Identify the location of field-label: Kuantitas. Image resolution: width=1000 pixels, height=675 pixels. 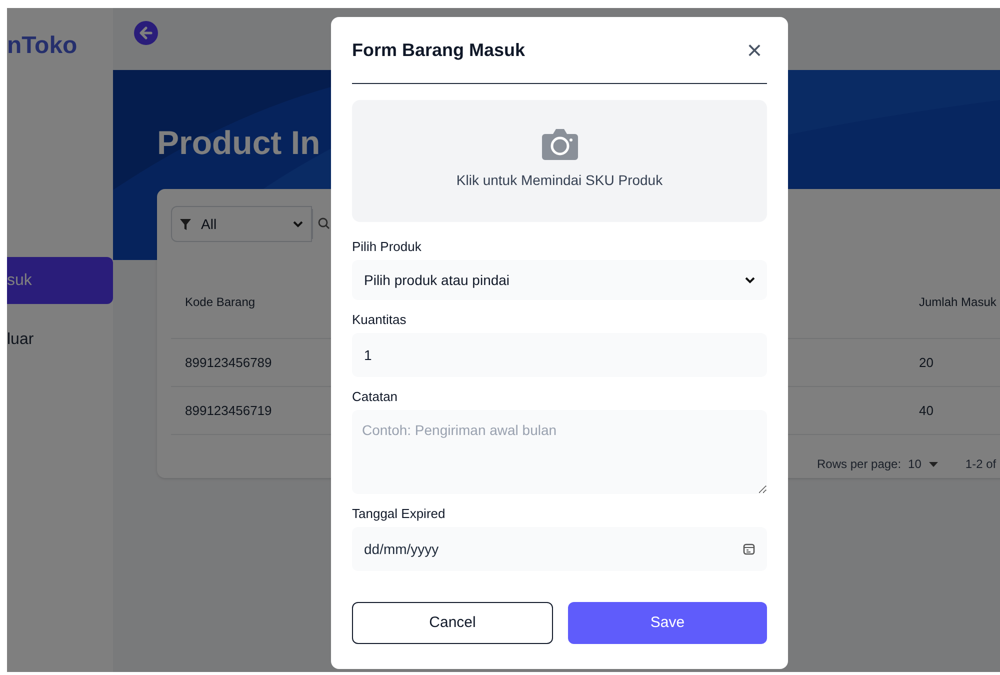
(380, 320).